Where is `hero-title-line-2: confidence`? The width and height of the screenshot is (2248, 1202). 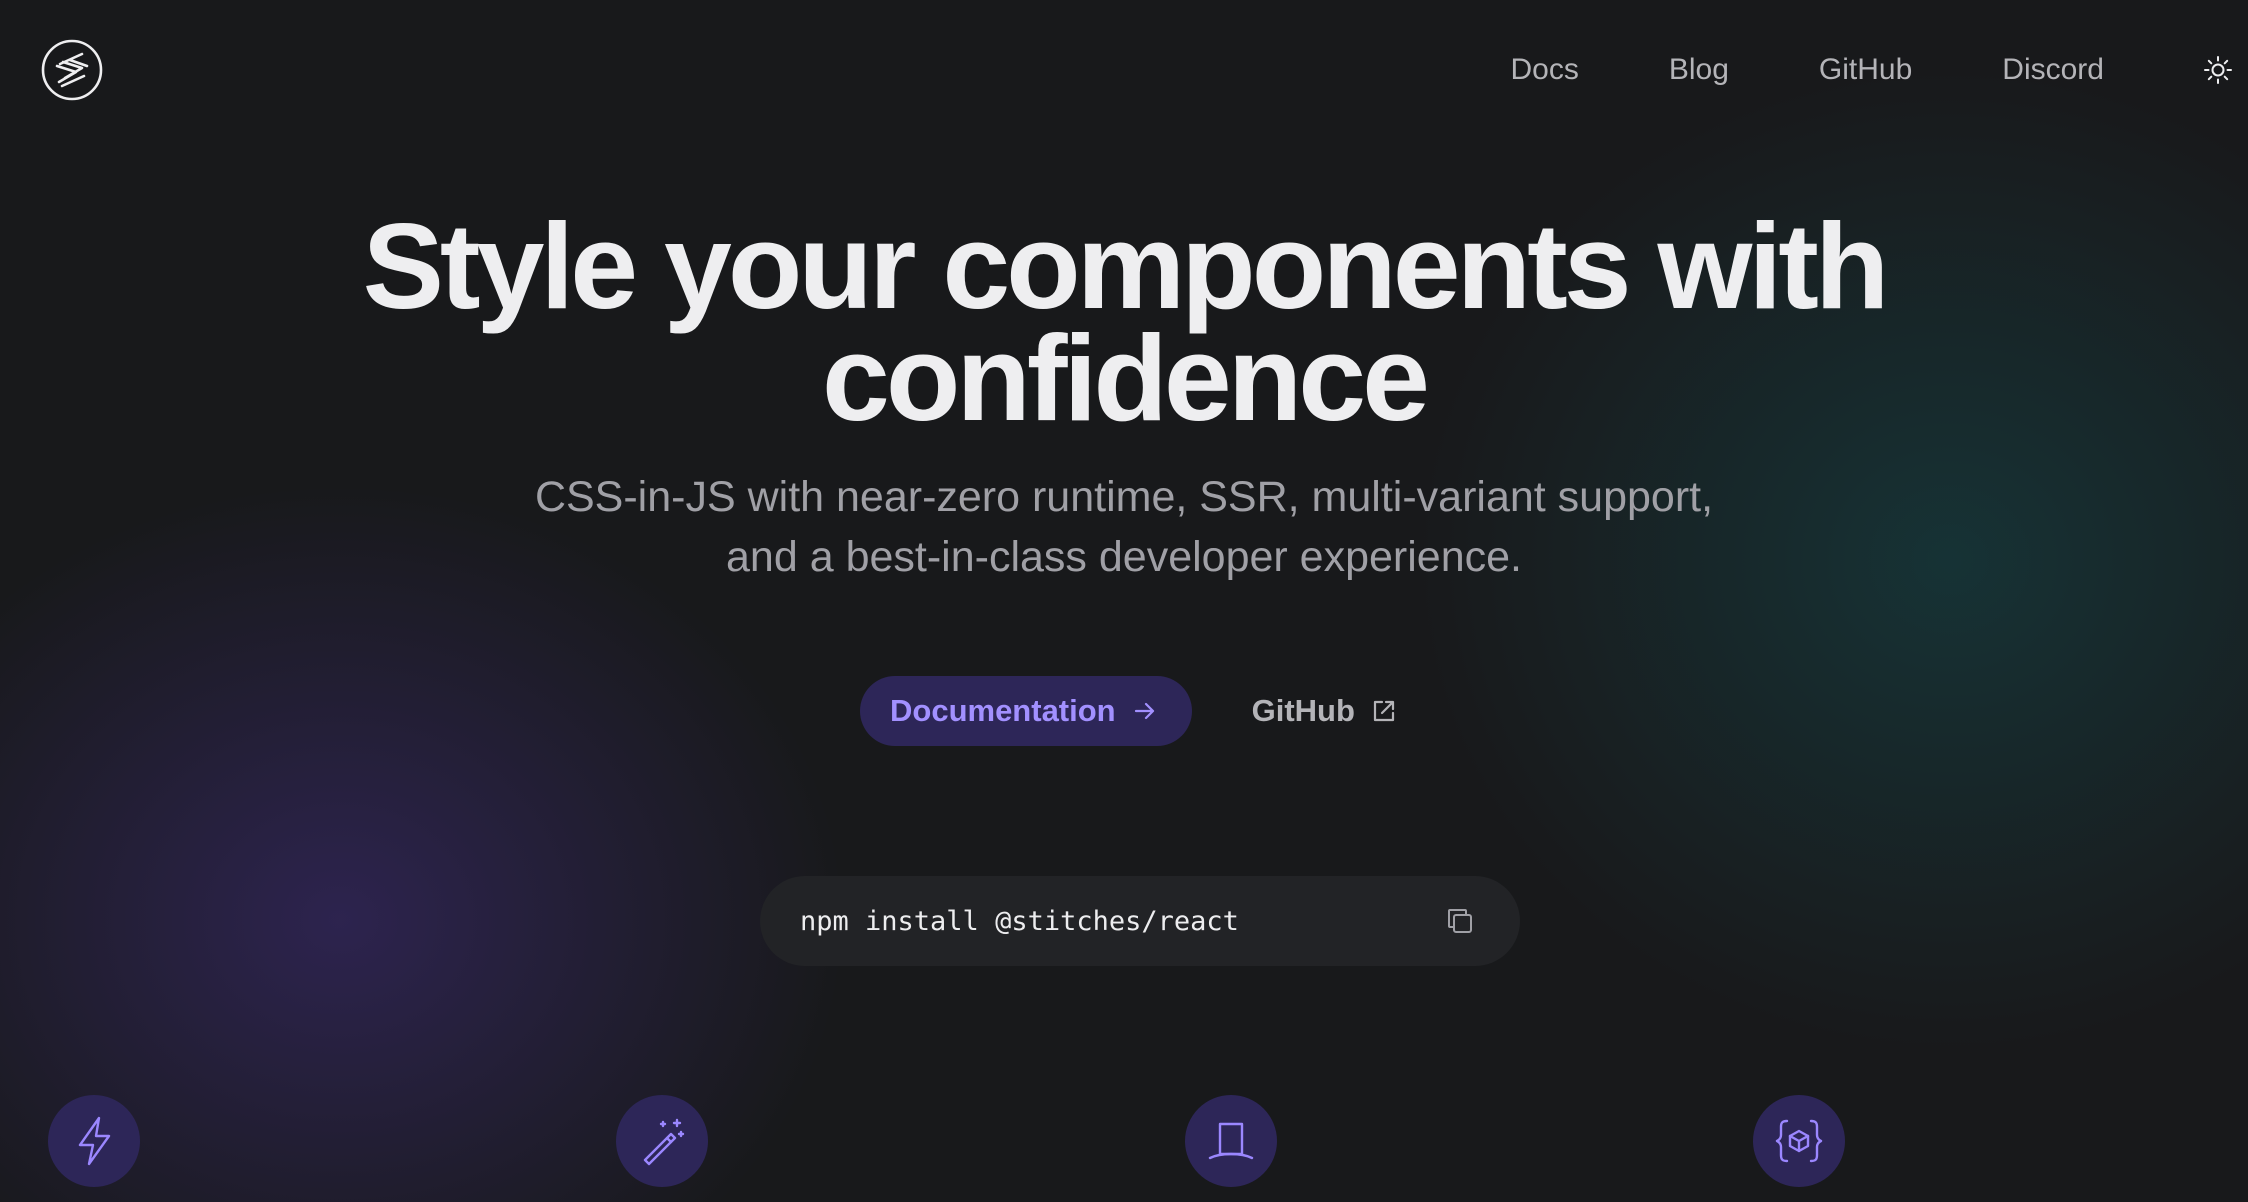 hero-title-line-2: confidence is located at coordinates (1125, 378).